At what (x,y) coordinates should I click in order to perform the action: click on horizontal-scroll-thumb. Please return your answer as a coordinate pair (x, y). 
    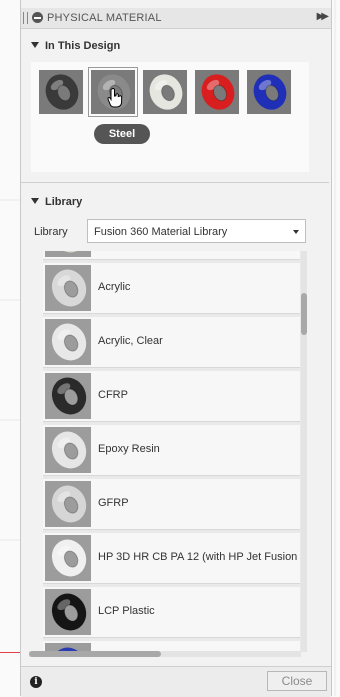
    Looking at the image, I should click on (95, 654).